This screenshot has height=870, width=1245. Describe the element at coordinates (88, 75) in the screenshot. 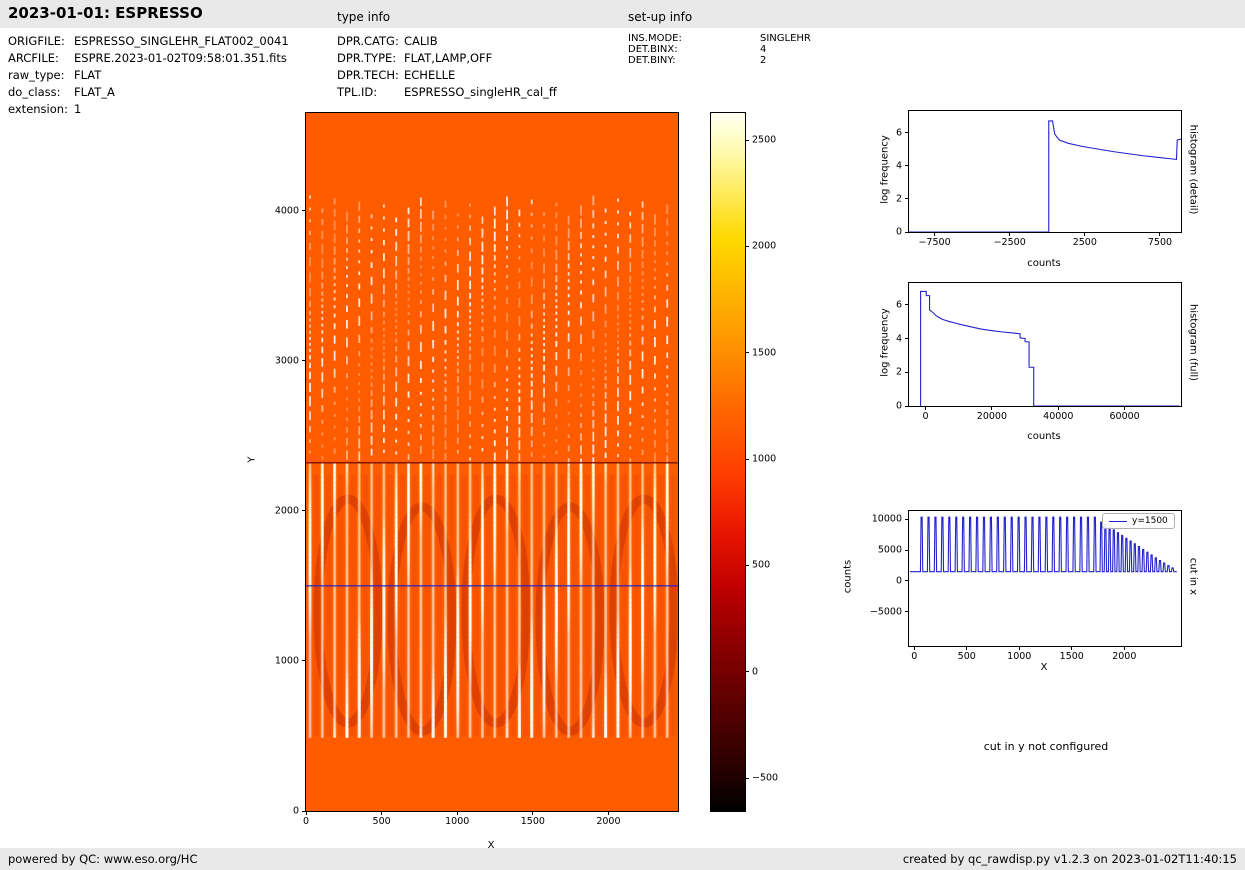

I see `file-meta-value: FLAT` at that location.